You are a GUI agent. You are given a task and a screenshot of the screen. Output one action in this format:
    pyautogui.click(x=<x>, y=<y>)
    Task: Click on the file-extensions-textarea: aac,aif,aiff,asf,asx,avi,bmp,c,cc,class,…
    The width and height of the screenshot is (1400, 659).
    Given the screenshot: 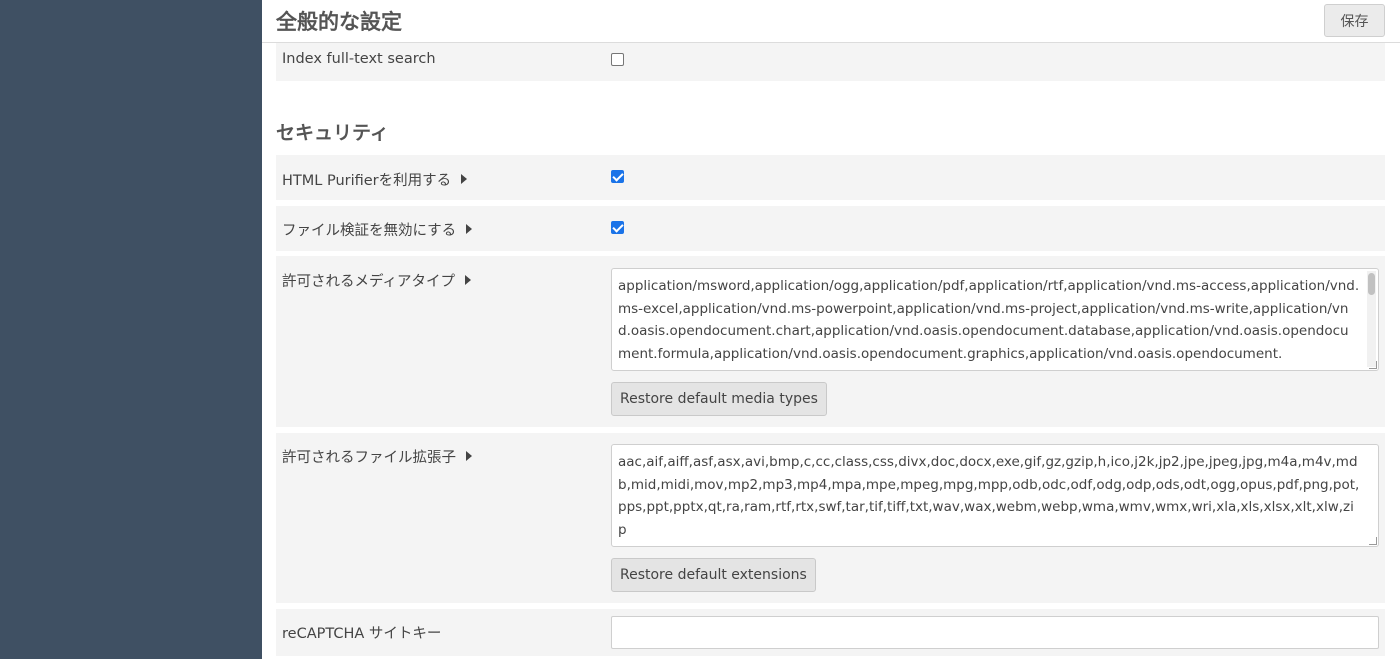 What is the action you would take?
    pyautogui.click(x=995, y=495)
    